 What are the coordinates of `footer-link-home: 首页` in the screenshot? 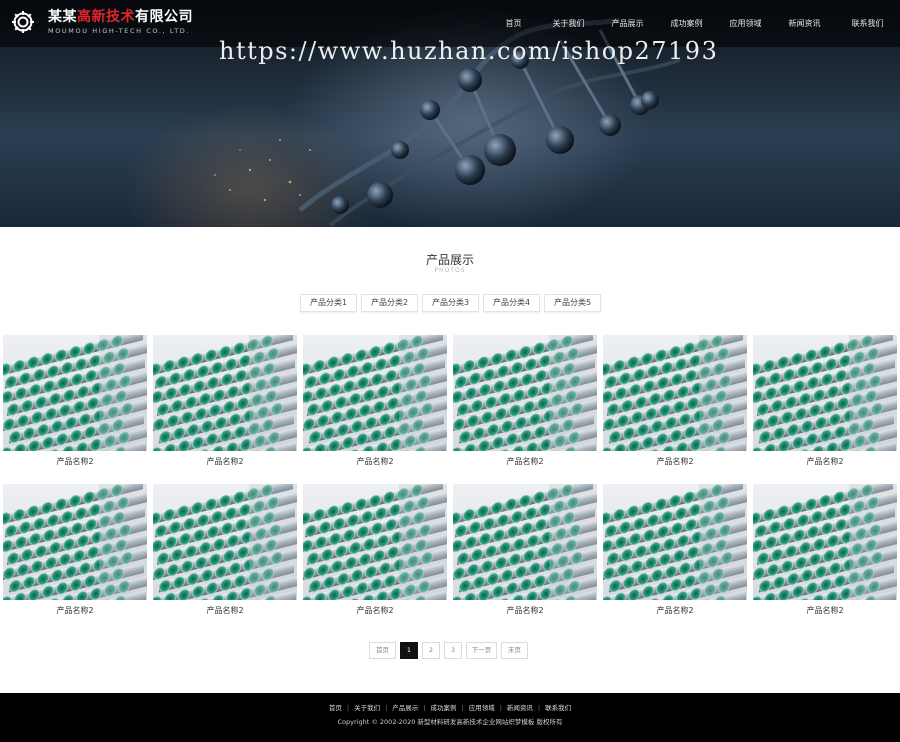 It's located at (335, 708).